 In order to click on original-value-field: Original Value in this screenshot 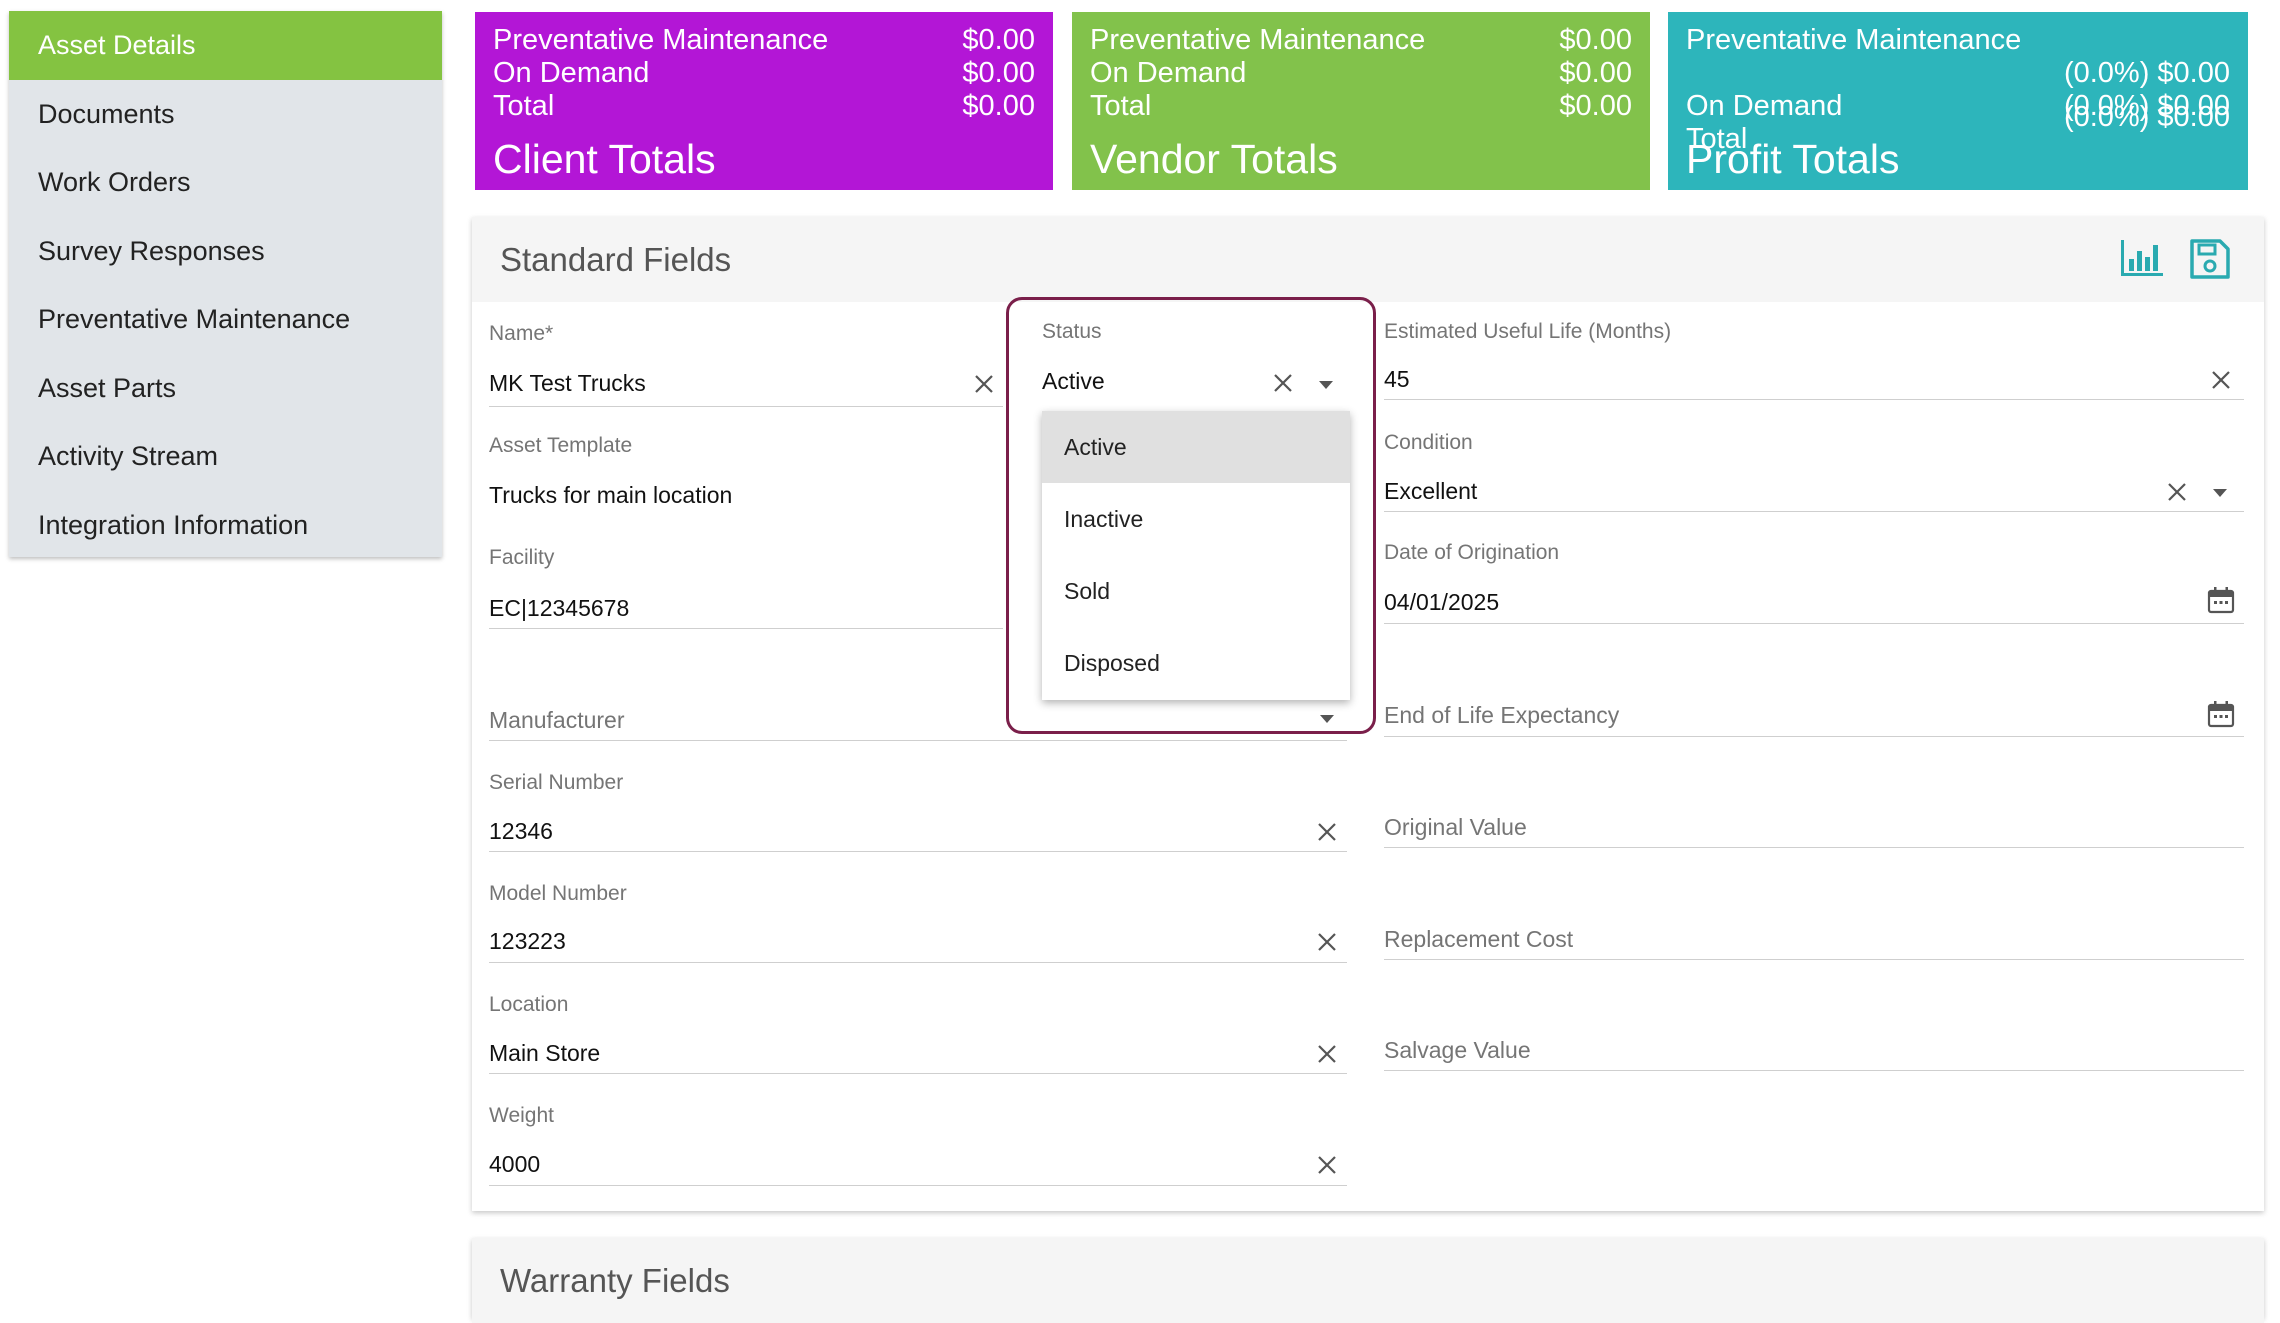, I will do `click(1814, 829)`.